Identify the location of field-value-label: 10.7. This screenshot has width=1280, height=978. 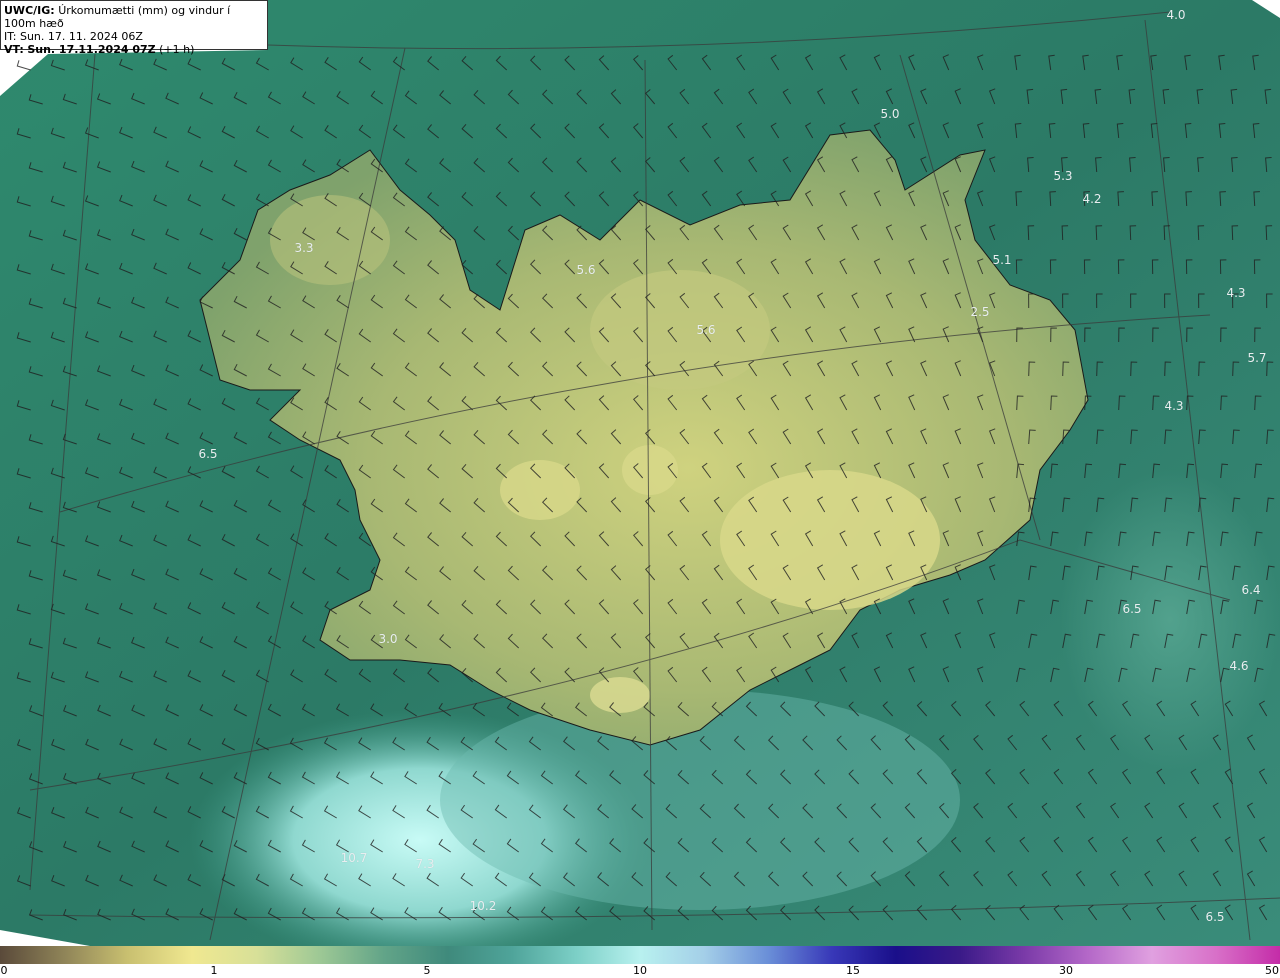
(354, 858).